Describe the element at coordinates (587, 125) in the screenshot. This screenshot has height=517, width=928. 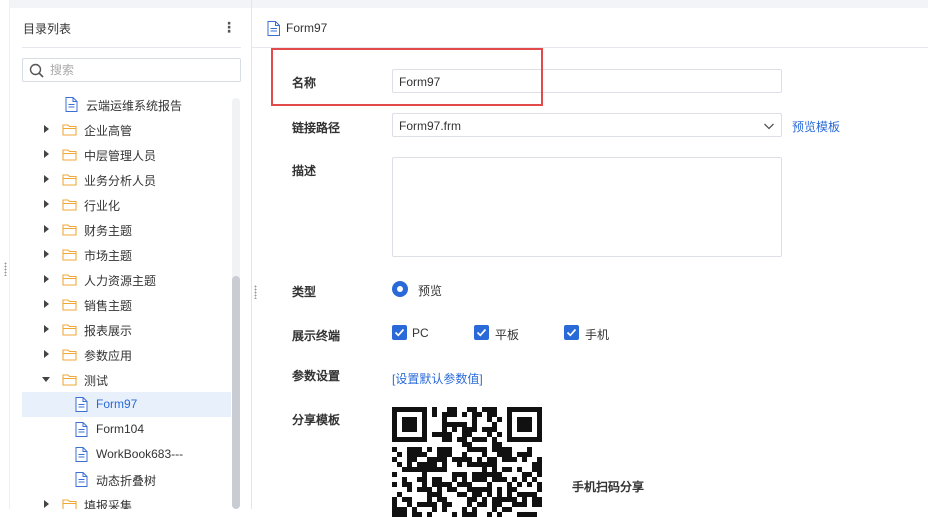
I see `path-select: Form97.frm` at that location.